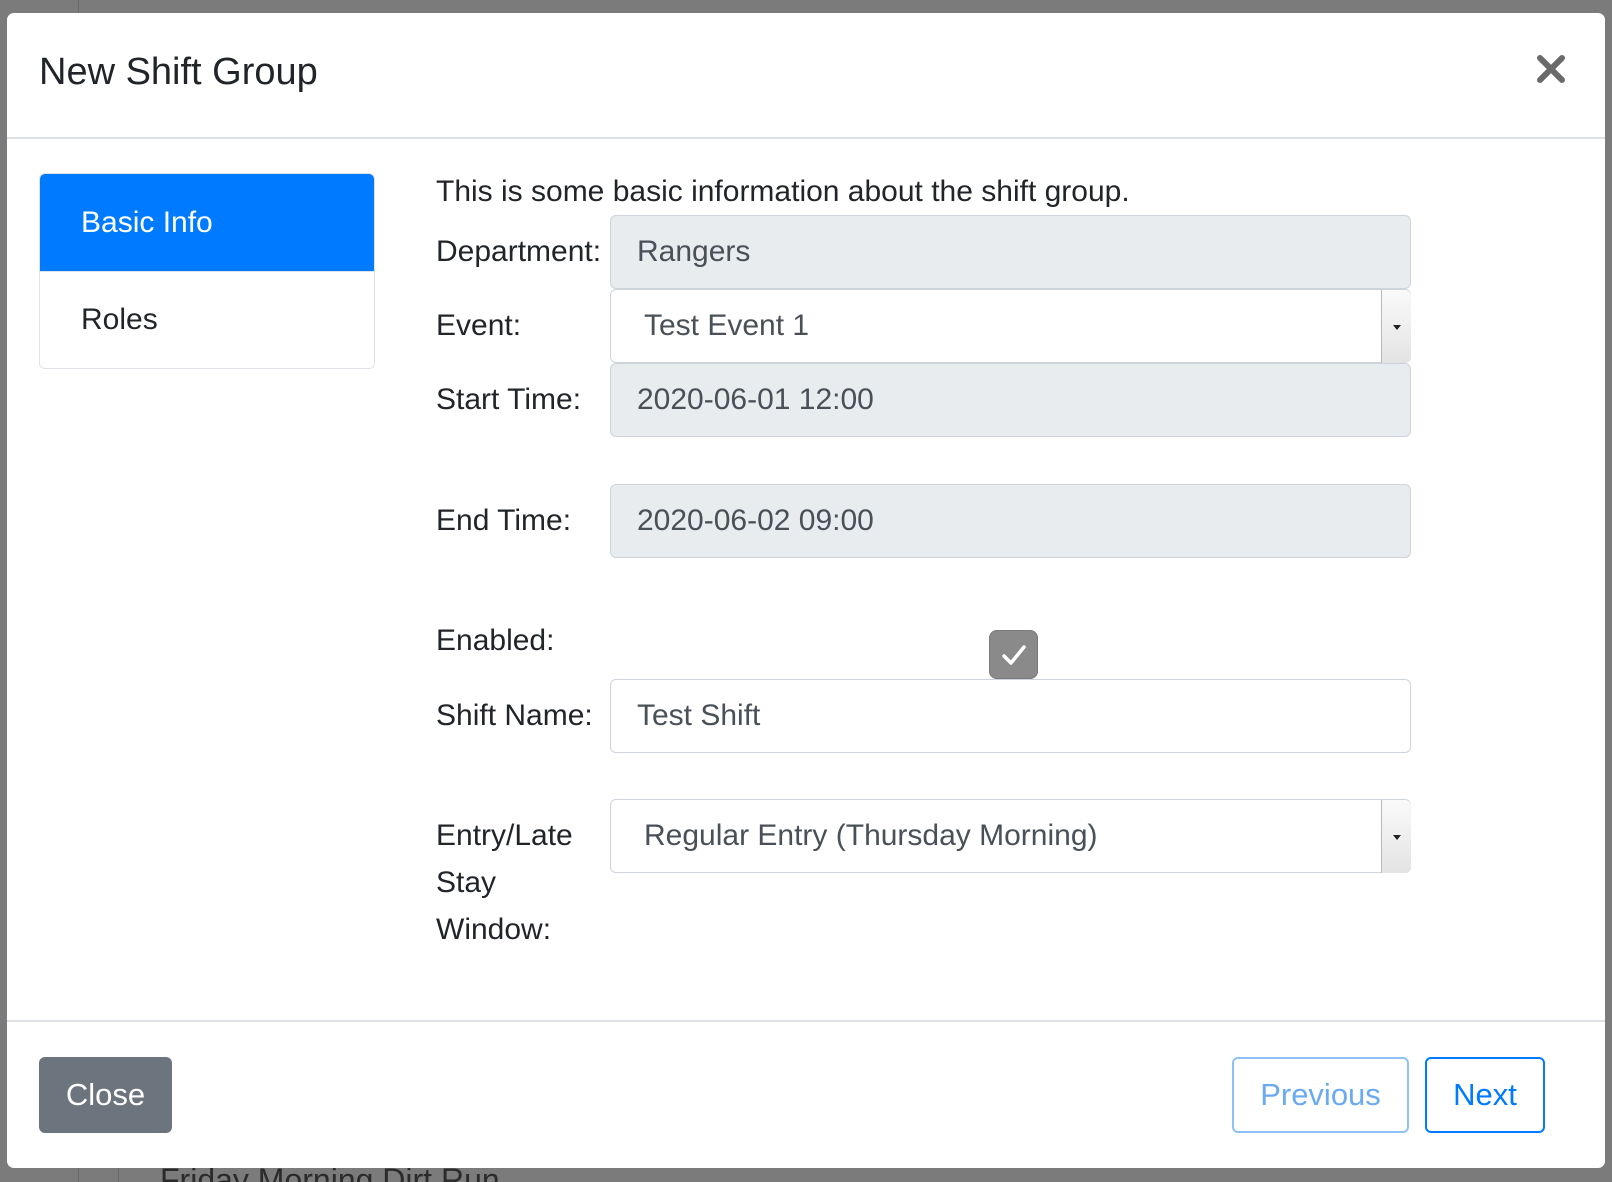  I want to click on end-time-field: 2020-06-02 09:00, so click(1010, 521).